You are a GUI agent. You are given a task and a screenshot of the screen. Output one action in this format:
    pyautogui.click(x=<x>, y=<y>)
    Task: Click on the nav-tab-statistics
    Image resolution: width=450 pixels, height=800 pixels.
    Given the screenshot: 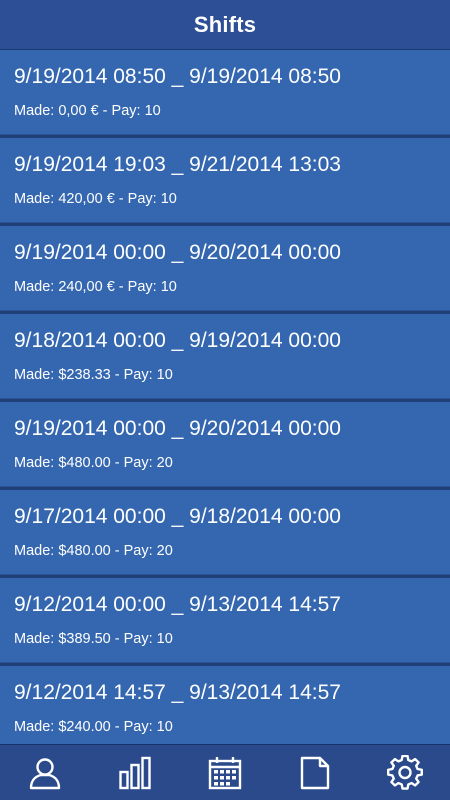 What is the action you would take?
    pyautogui.click(x=135, y=772)
    